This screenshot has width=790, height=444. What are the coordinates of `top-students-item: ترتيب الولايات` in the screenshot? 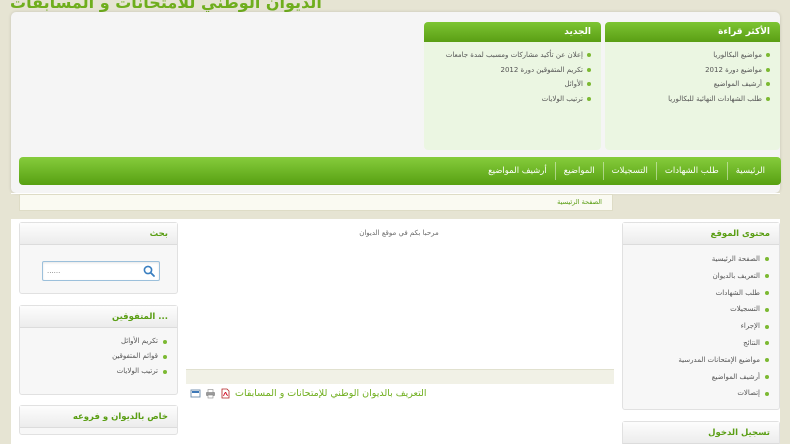 It's located at (93, 371).